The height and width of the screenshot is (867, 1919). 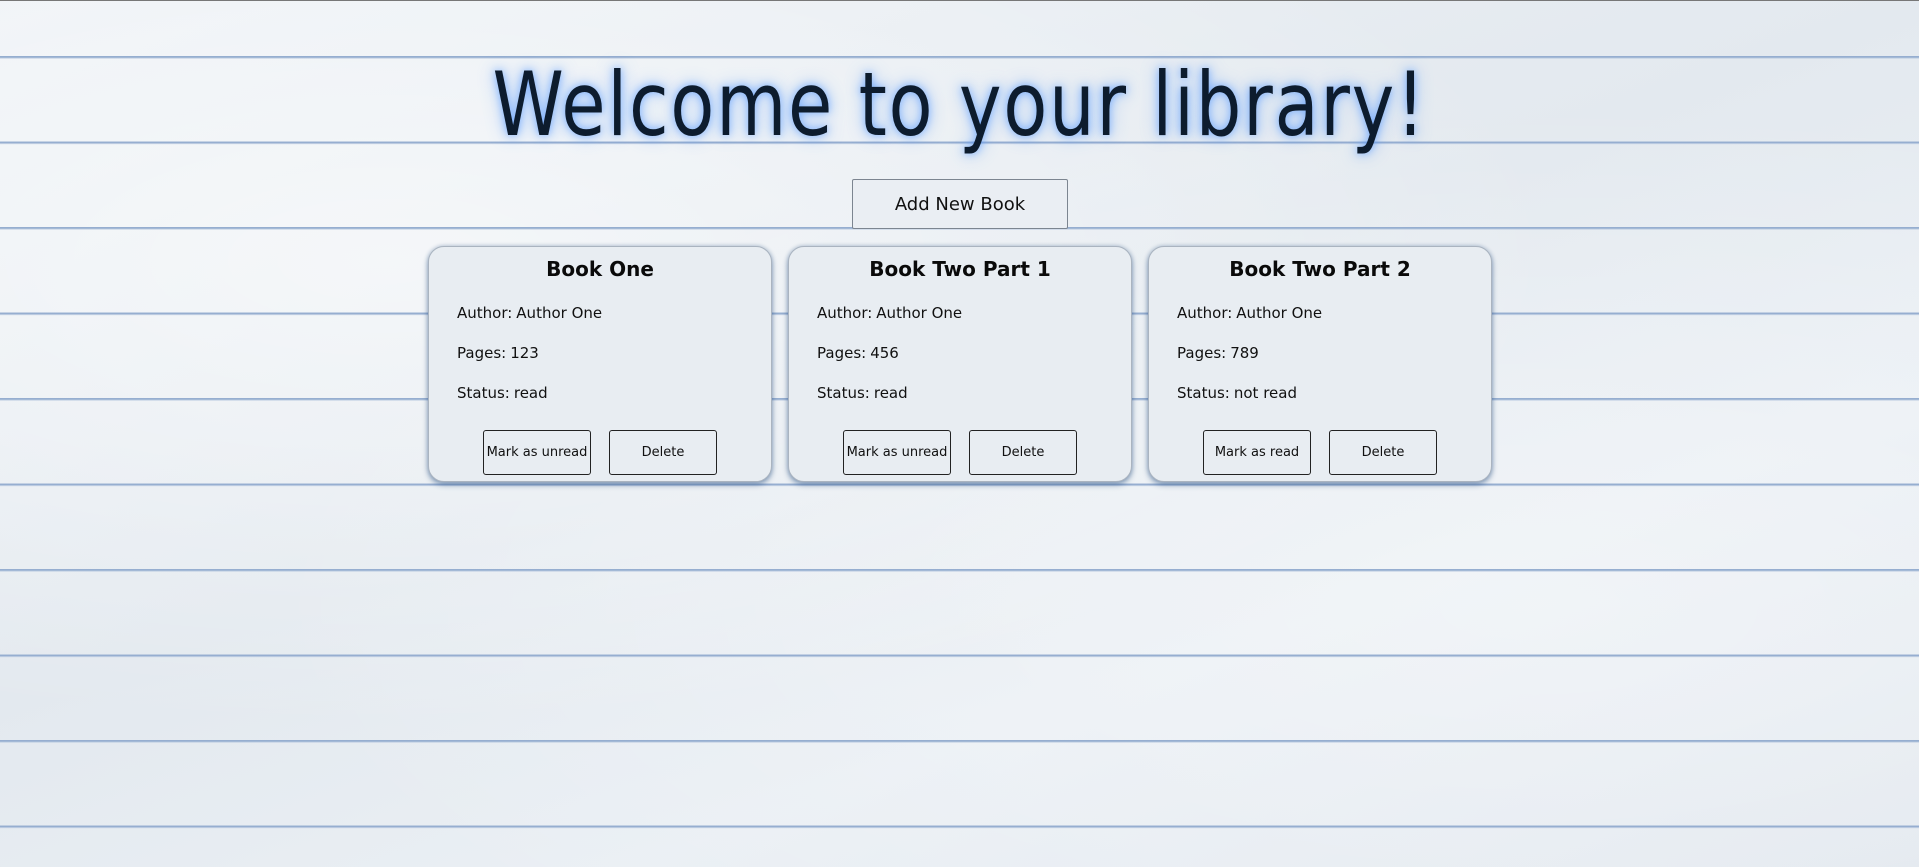 I want to click on book-pages: Pages: 789, so click(x=1218, y=353).